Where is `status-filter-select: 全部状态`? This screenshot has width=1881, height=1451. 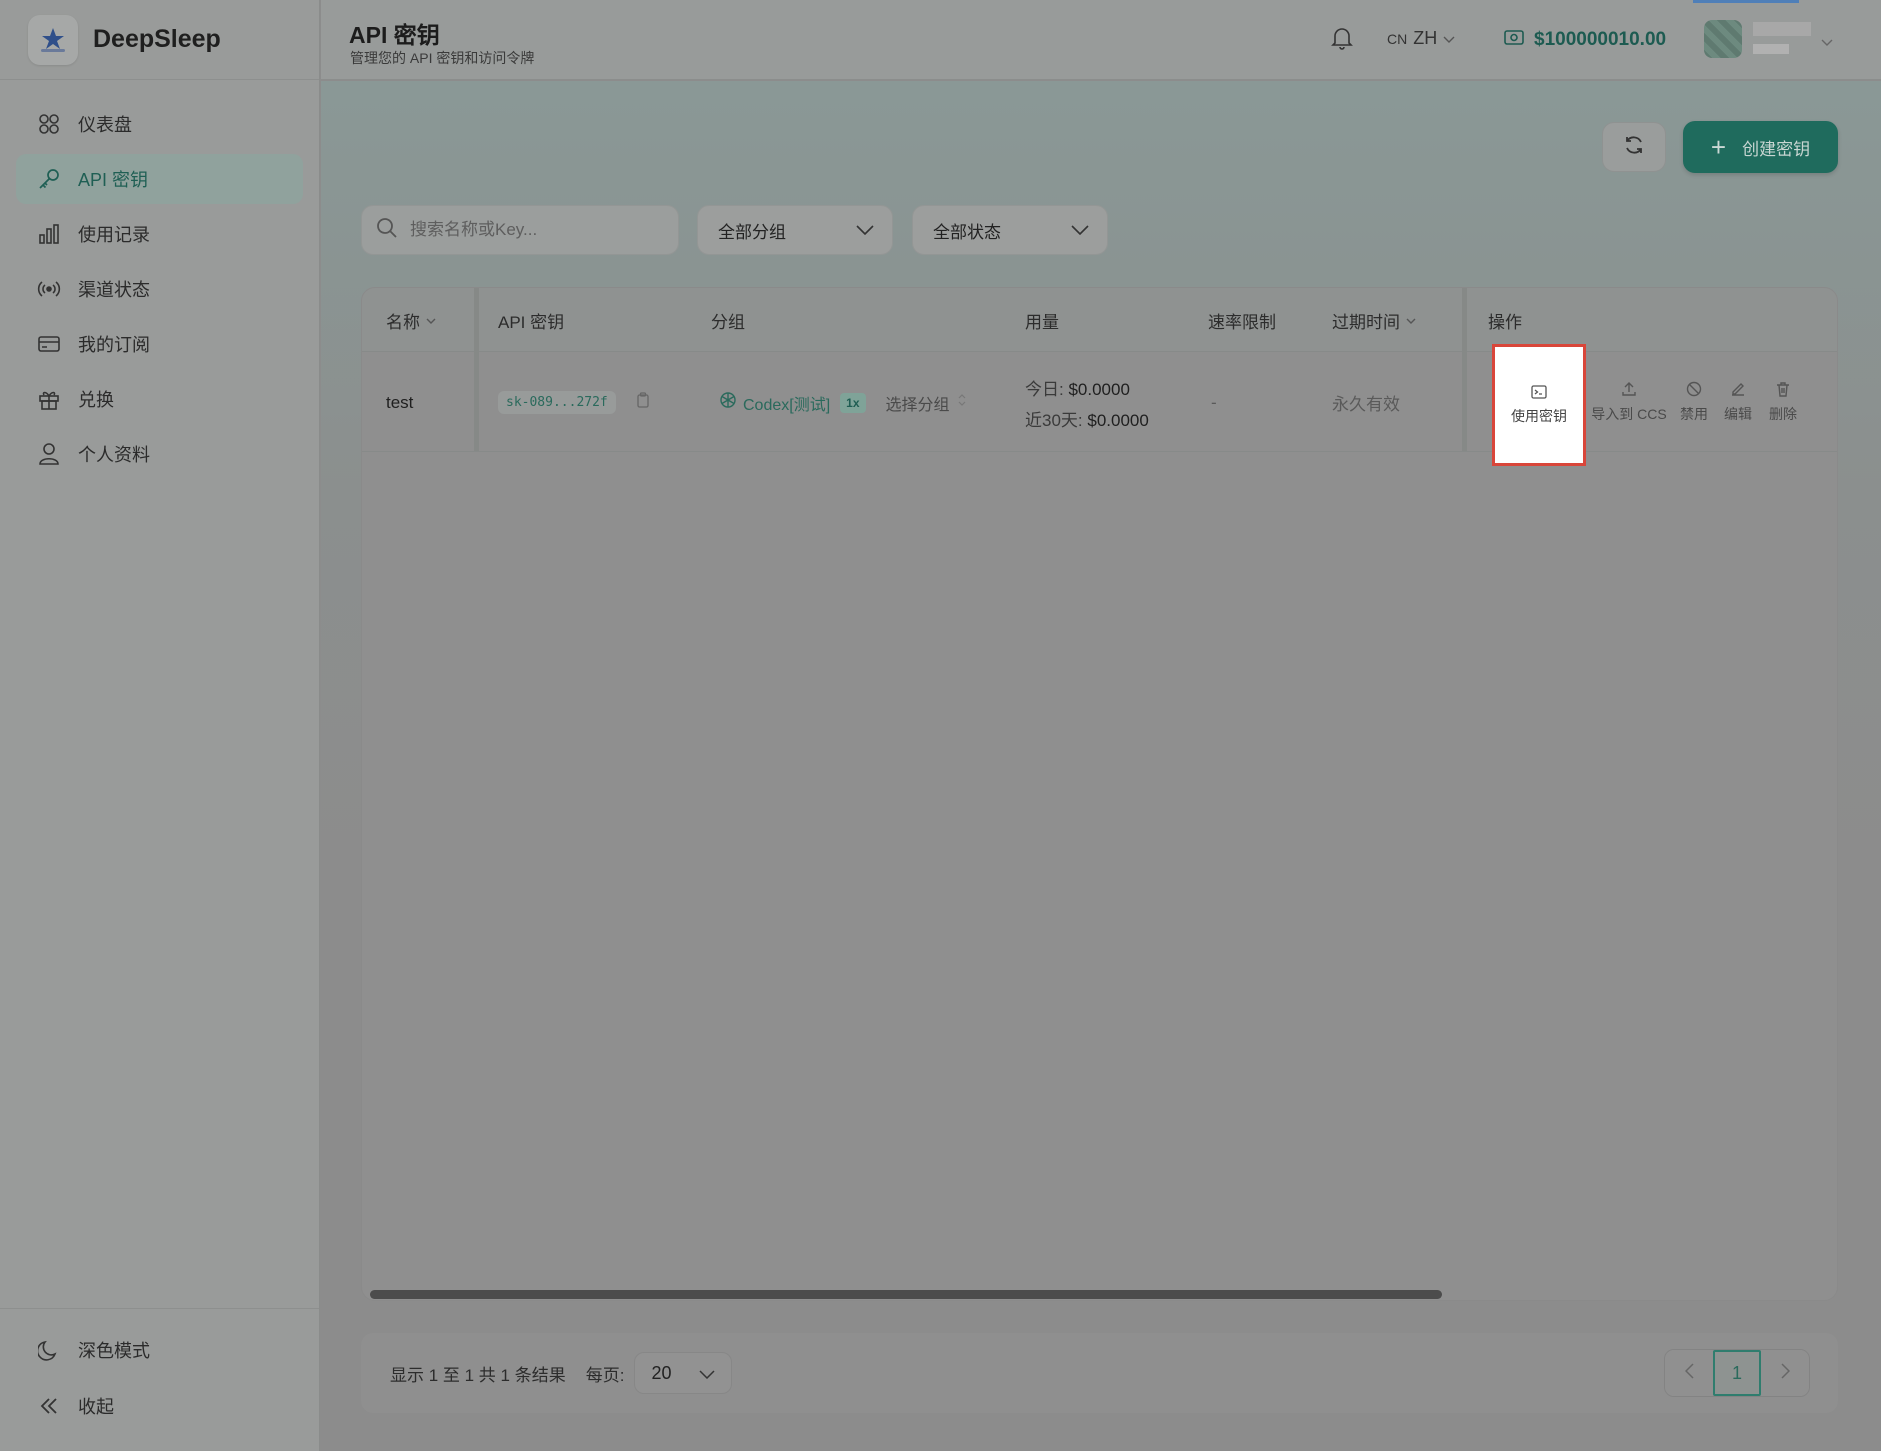
status-filter-select: 全部状态 is located at coordinates (1010, 230).